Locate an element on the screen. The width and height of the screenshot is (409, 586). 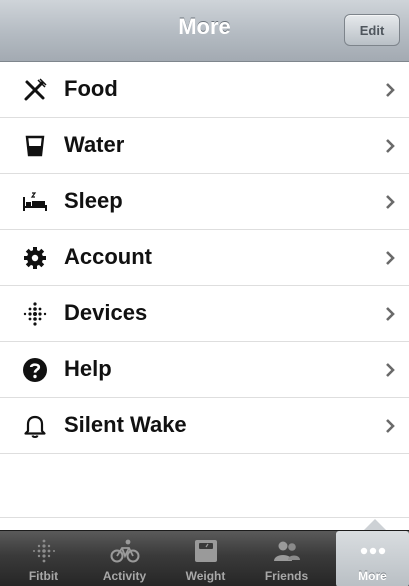
tab-label: Activity is located at coordinates (124, 576).